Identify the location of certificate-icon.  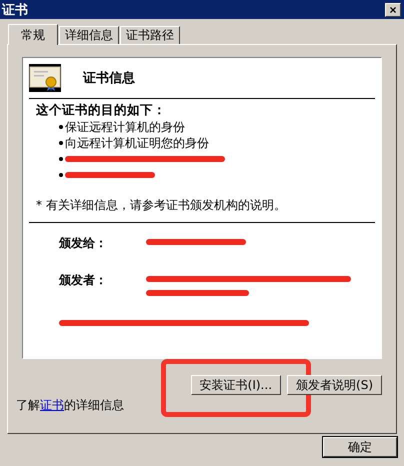
(45, 78).